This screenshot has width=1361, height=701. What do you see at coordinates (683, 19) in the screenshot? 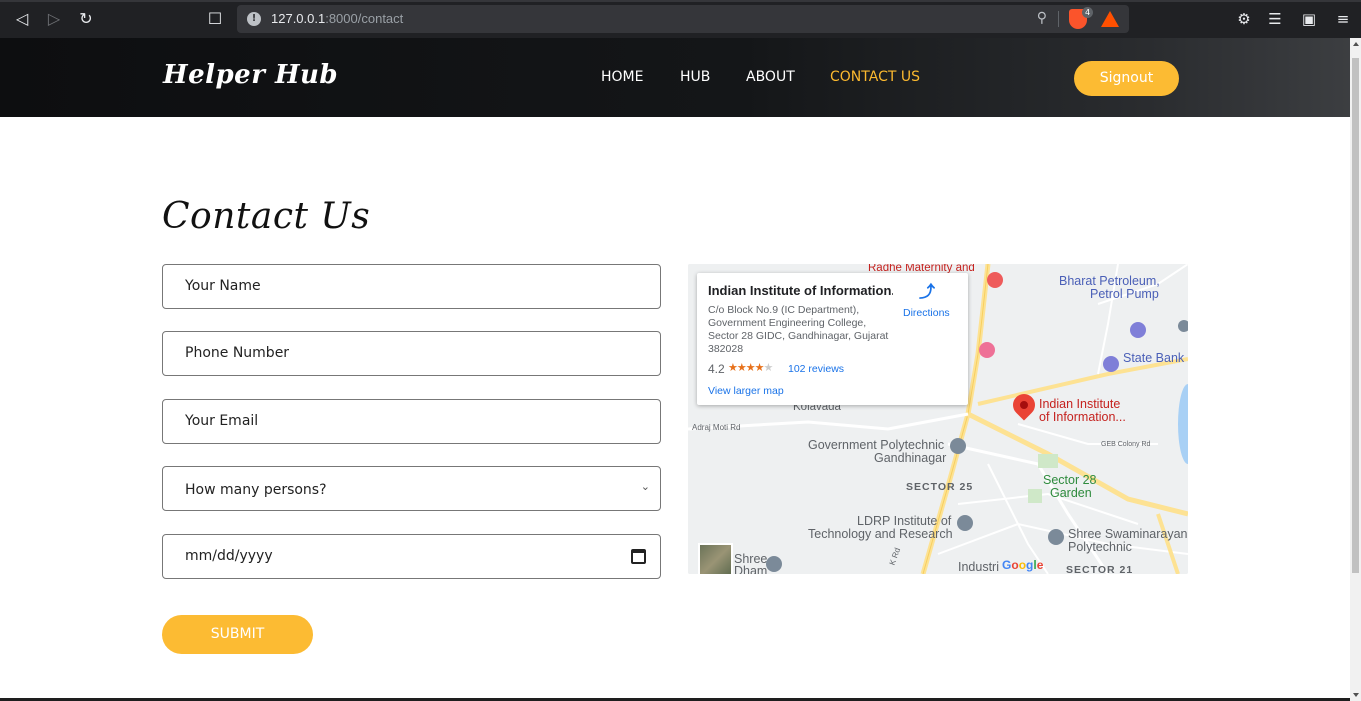
I see `address-bar: ! 127.0.0.1:8000/contact ⚲ 4` at bounding box center [683, 19].